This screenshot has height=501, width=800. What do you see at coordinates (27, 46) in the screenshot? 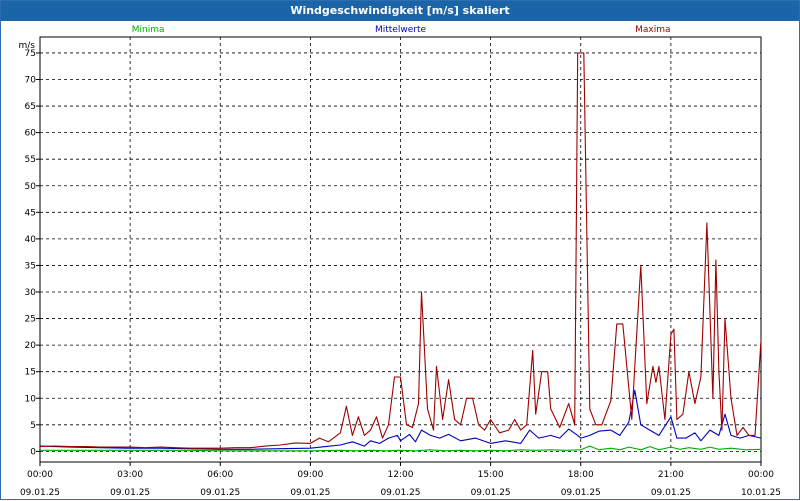
I see `y-axis-label: m/s` at bounding box center [27, 46].